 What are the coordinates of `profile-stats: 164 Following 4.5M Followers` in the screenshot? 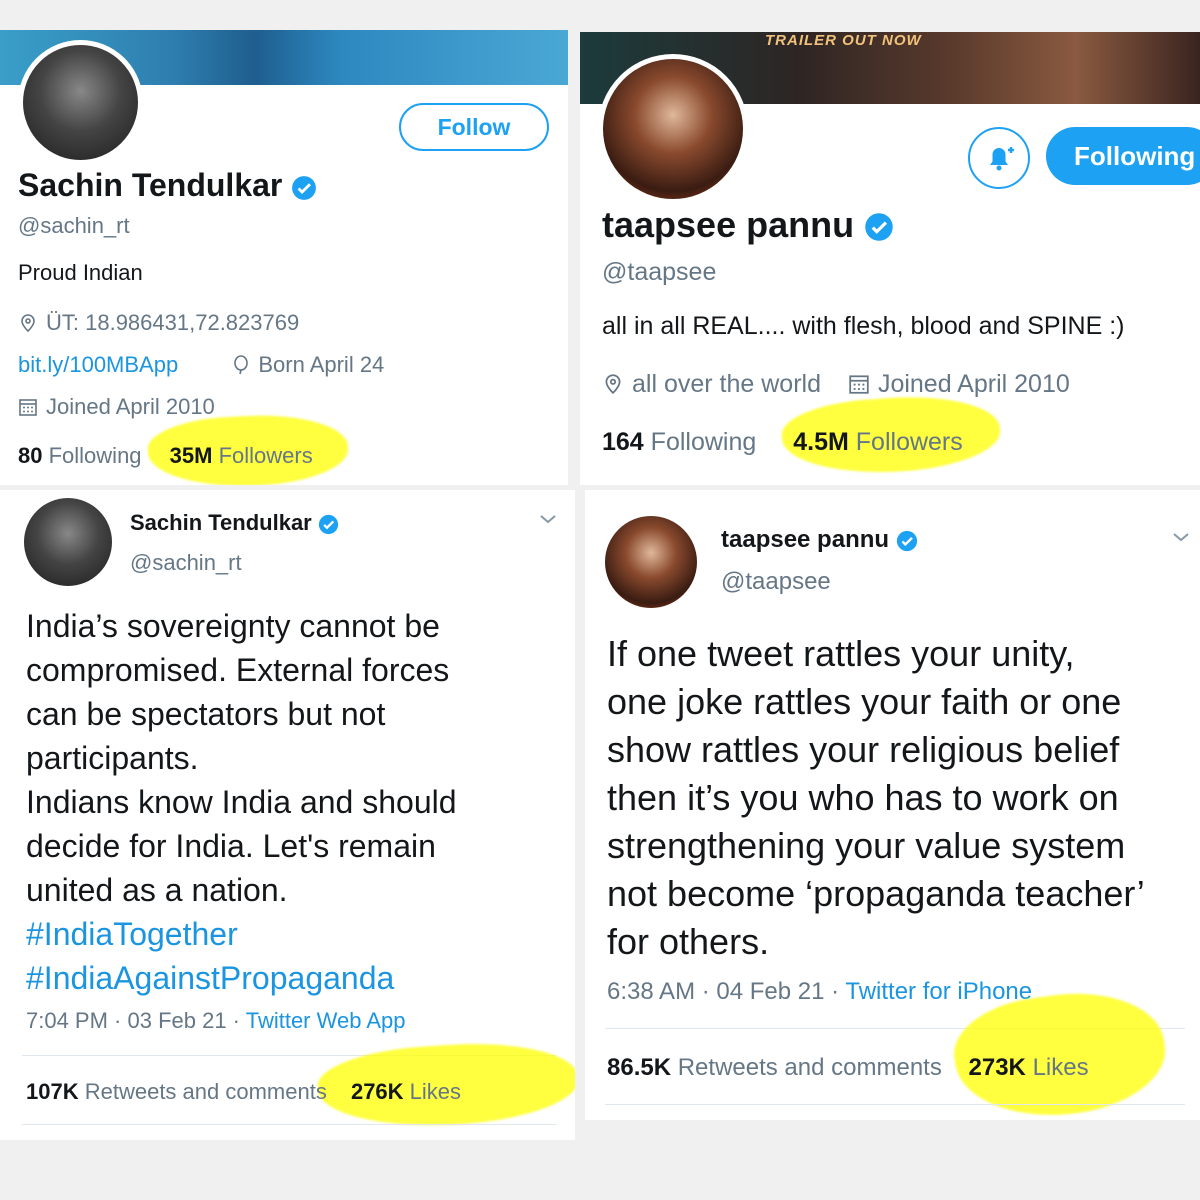 It's located at (782, 442).